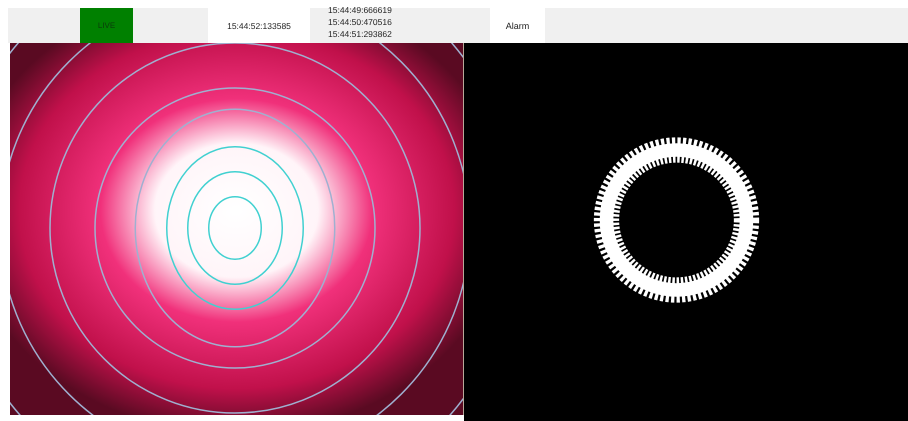 Image resolution: width=908 pixels, height=421 pixels. Describe the element at coordinates (259, 25) in the screenshot. I see `current-time: 15:44:52:133585` at that location.